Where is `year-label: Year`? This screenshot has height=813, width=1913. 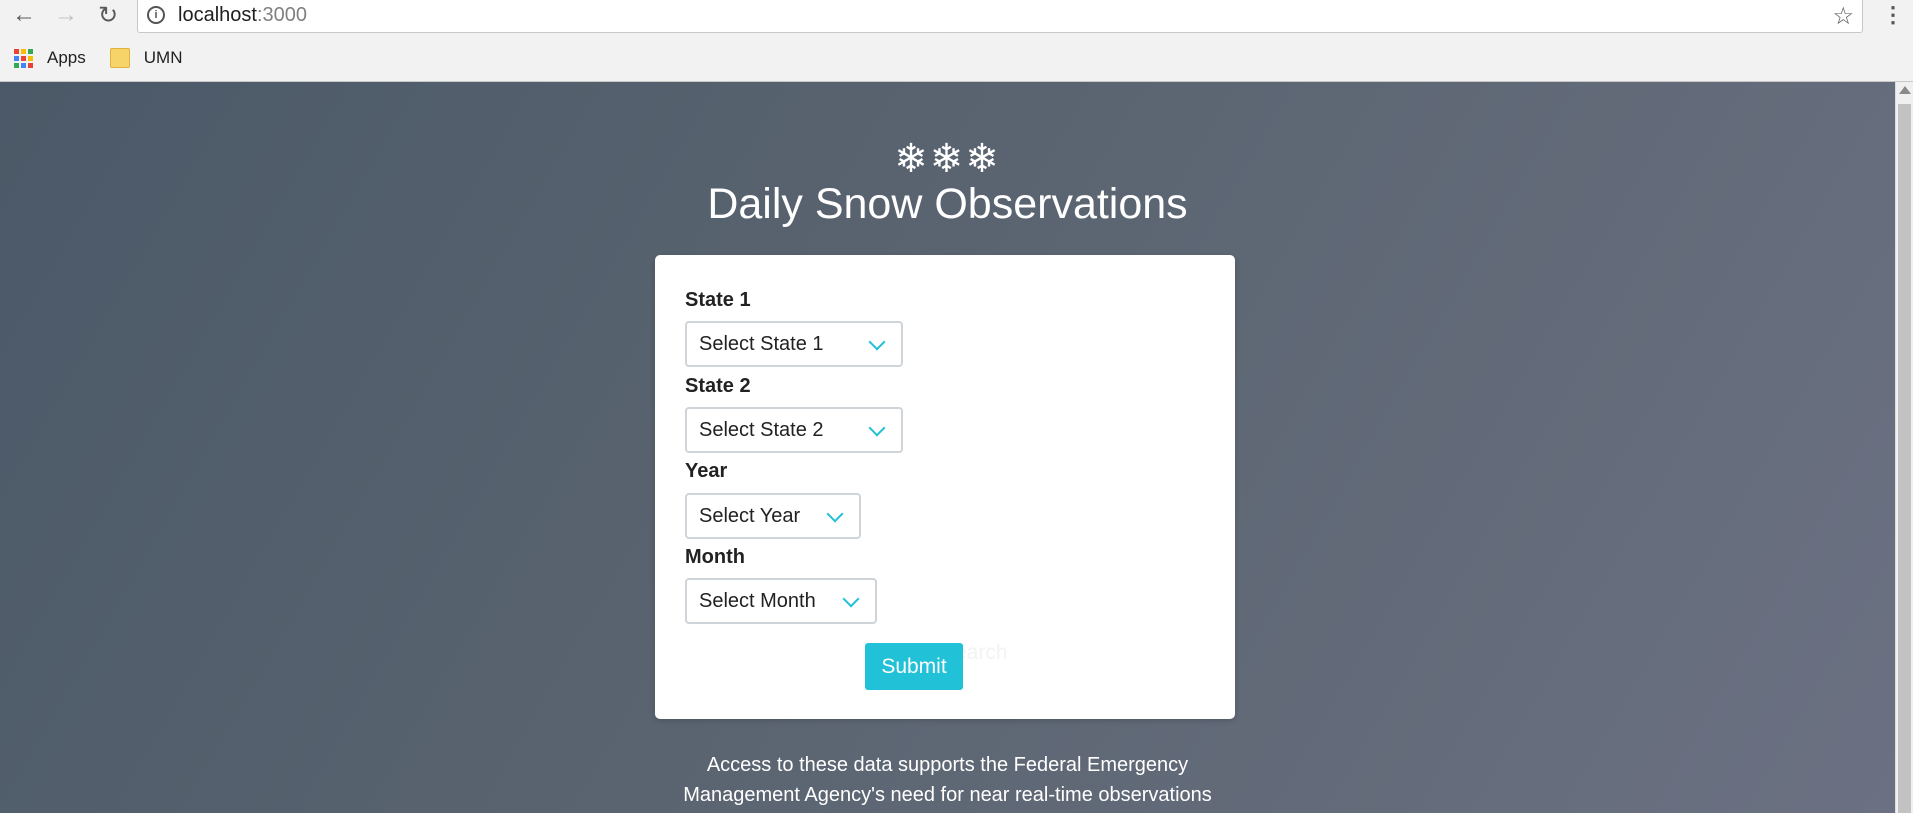 year-label: Year is located at coordinates (706, 471).